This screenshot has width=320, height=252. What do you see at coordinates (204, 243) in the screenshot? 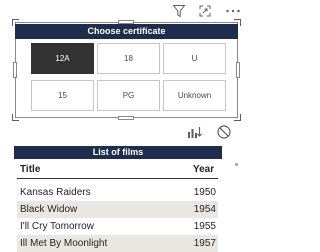
I see `cell-year: 1957` at bounding box center [204, 243].